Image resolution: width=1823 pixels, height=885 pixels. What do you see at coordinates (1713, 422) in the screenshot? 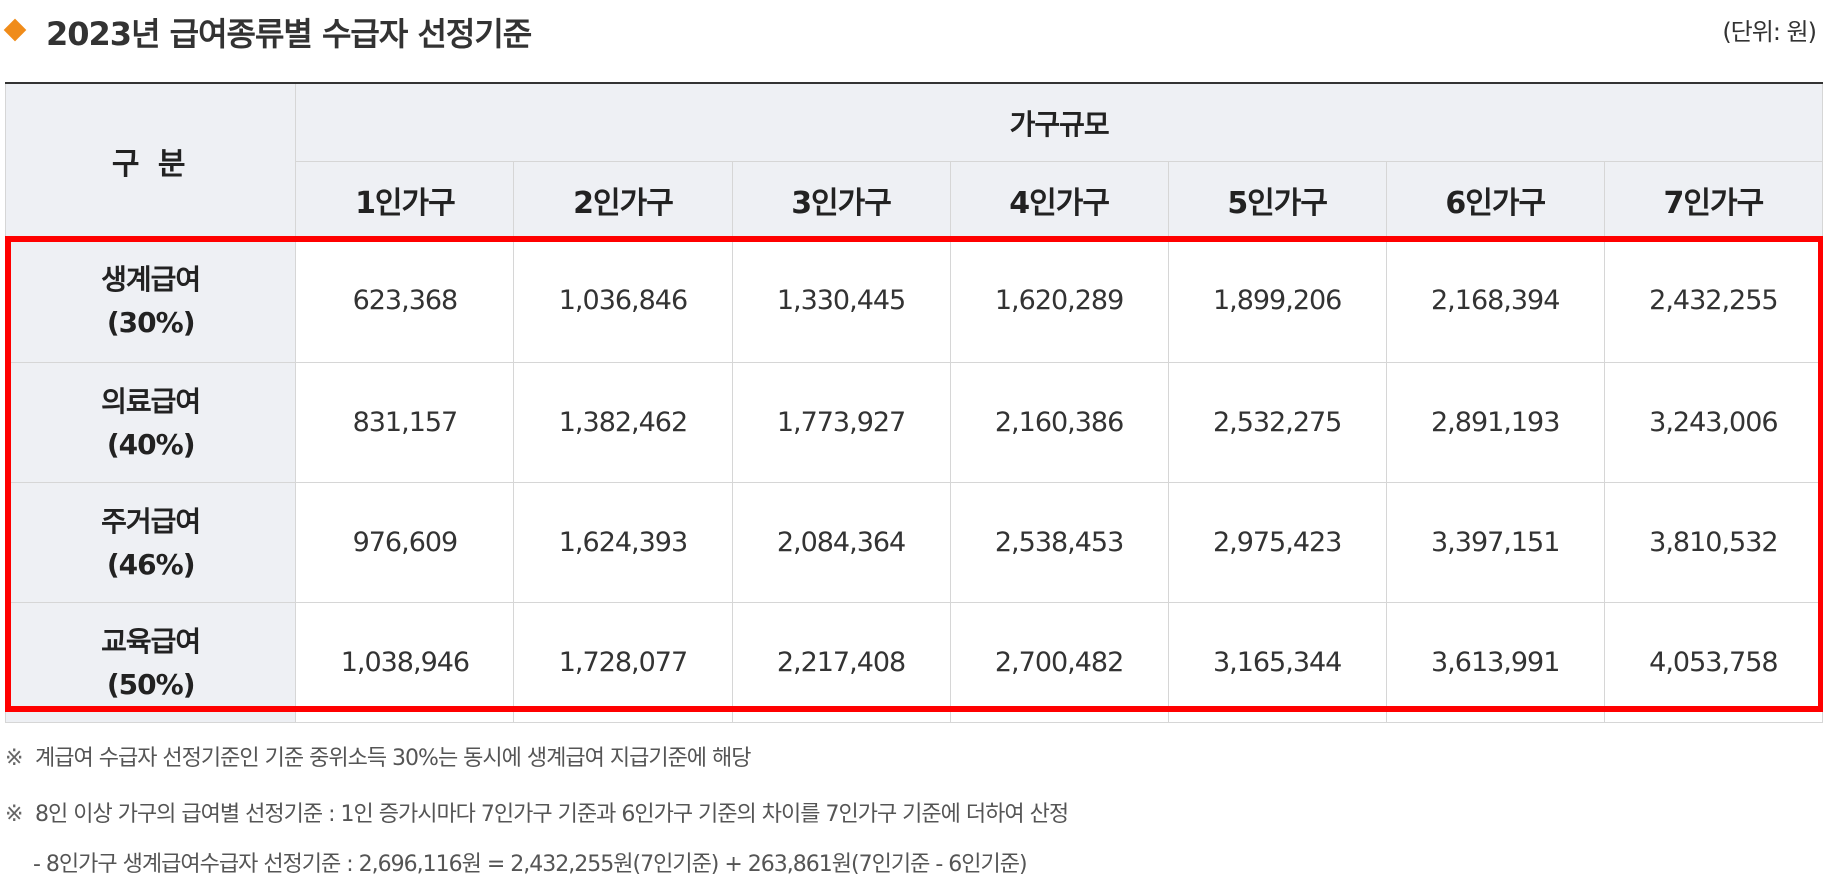
I see `table-cell: 3,243,006` at bounding box center [1713, 422].